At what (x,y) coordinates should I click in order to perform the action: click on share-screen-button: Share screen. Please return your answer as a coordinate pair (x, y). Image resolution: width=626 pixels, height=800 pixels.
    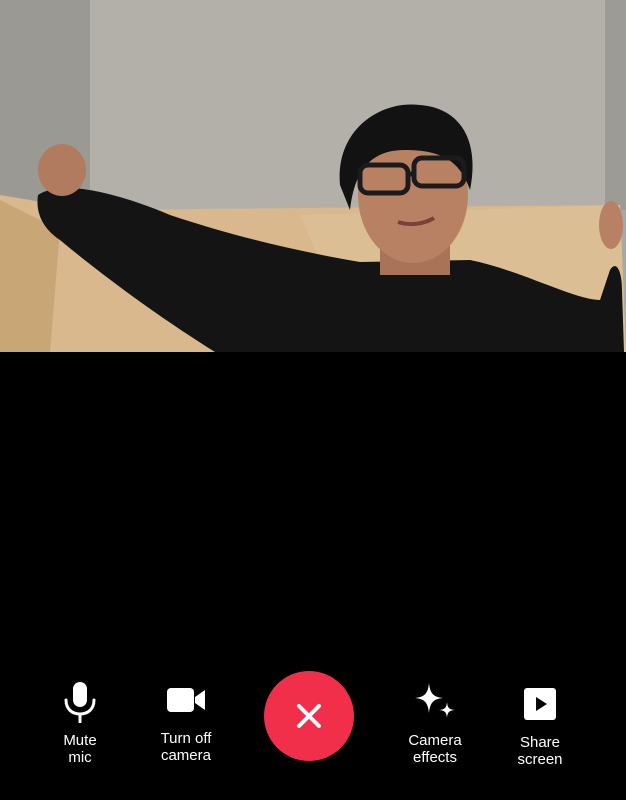
    Looking at the image, I should click on (540, 725).